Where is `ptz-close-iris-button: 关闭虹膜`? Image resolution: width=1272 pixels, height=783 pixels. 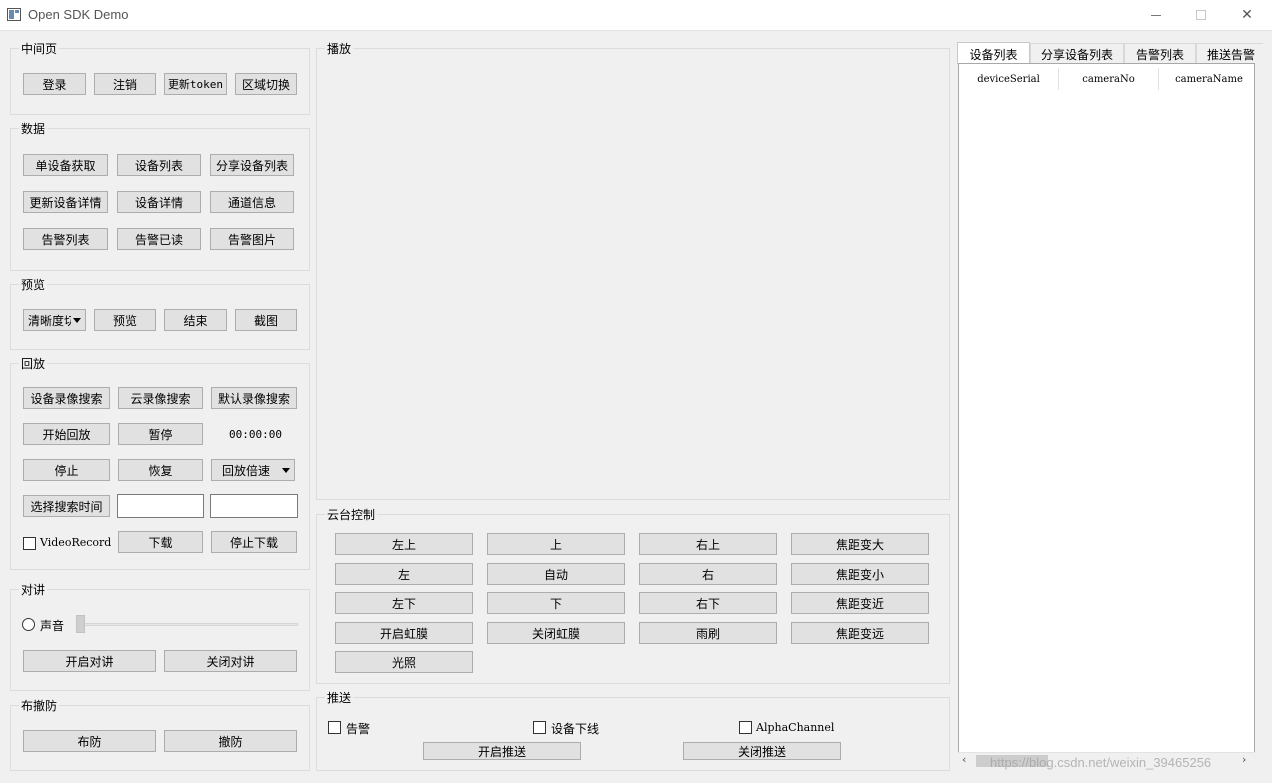
ptz-close-iris-button: 关闭虹膜 is located at coordinates (556, 633).